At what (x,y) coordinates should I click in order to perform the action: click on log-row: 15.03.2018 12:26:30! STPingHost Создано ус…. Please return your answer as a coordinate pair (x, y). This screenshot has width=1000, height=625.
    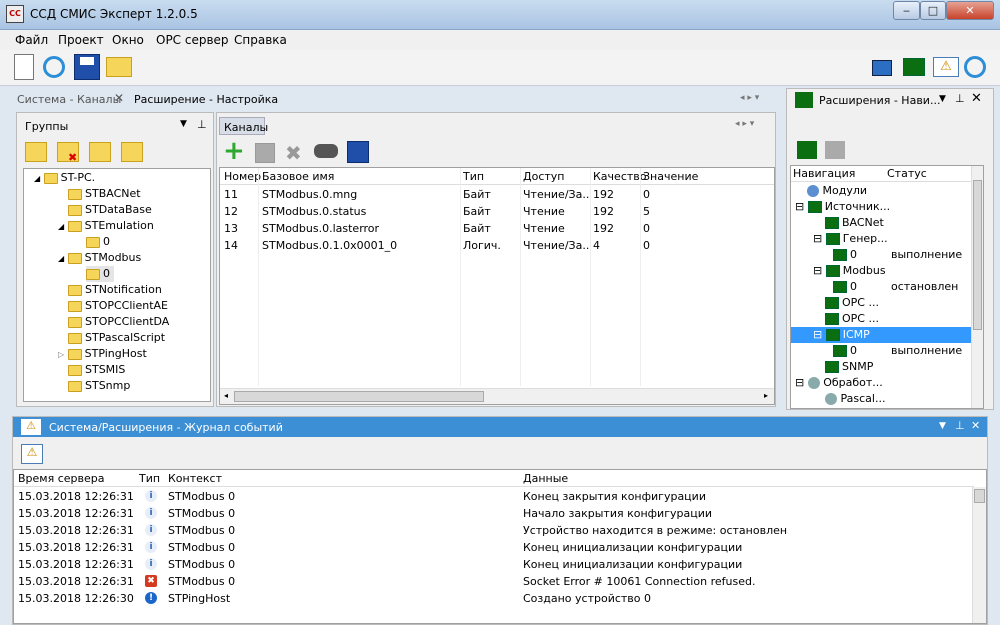
    Looking at the image, I should click on (492, 598).